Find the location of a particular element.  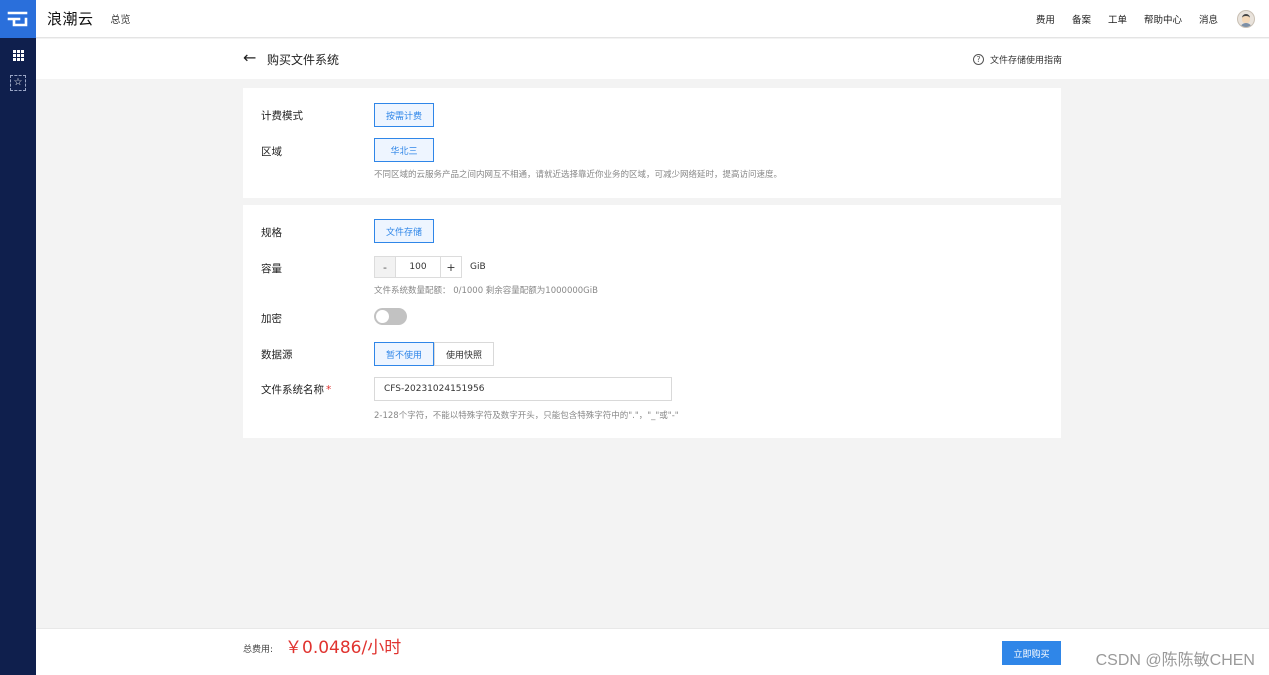

grid-menu-button is located at coordinates (18, 55).